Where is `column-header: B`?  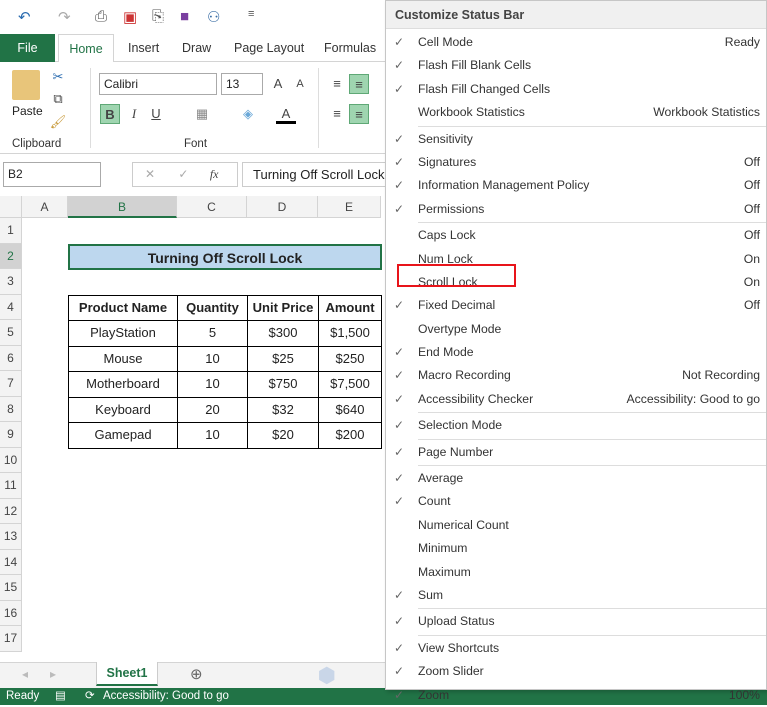 column-header: B is located at coordinates (122, 207).